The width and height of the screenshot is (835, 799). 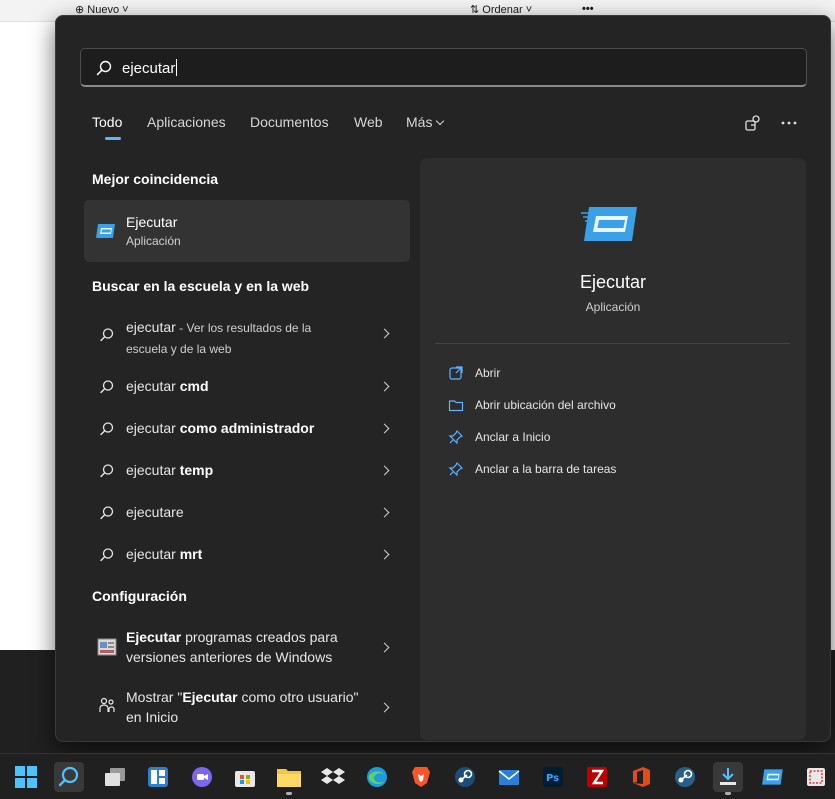 I want to click on filezilla-icon, so click(x=597, y=777).